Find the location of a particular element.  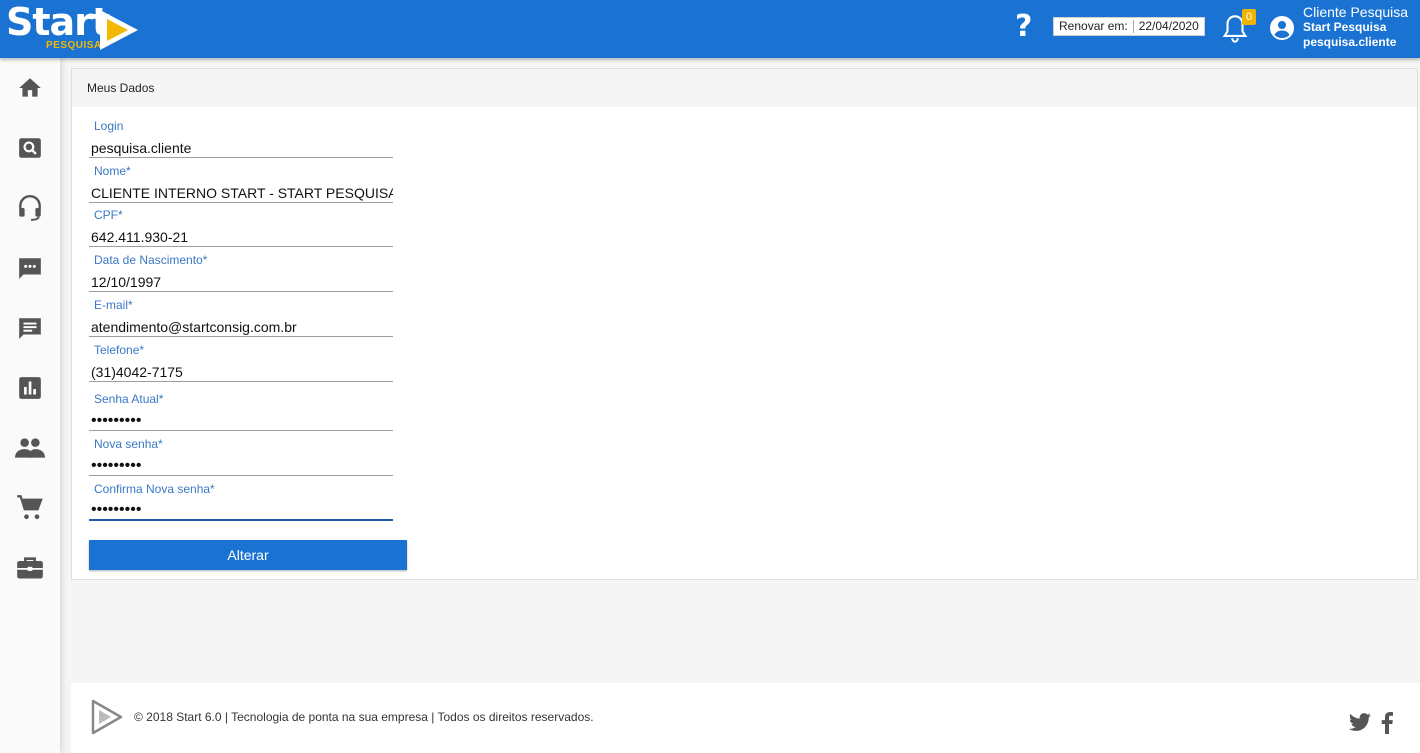

cpf-field: CPF* is located at coordinates (241, 230).